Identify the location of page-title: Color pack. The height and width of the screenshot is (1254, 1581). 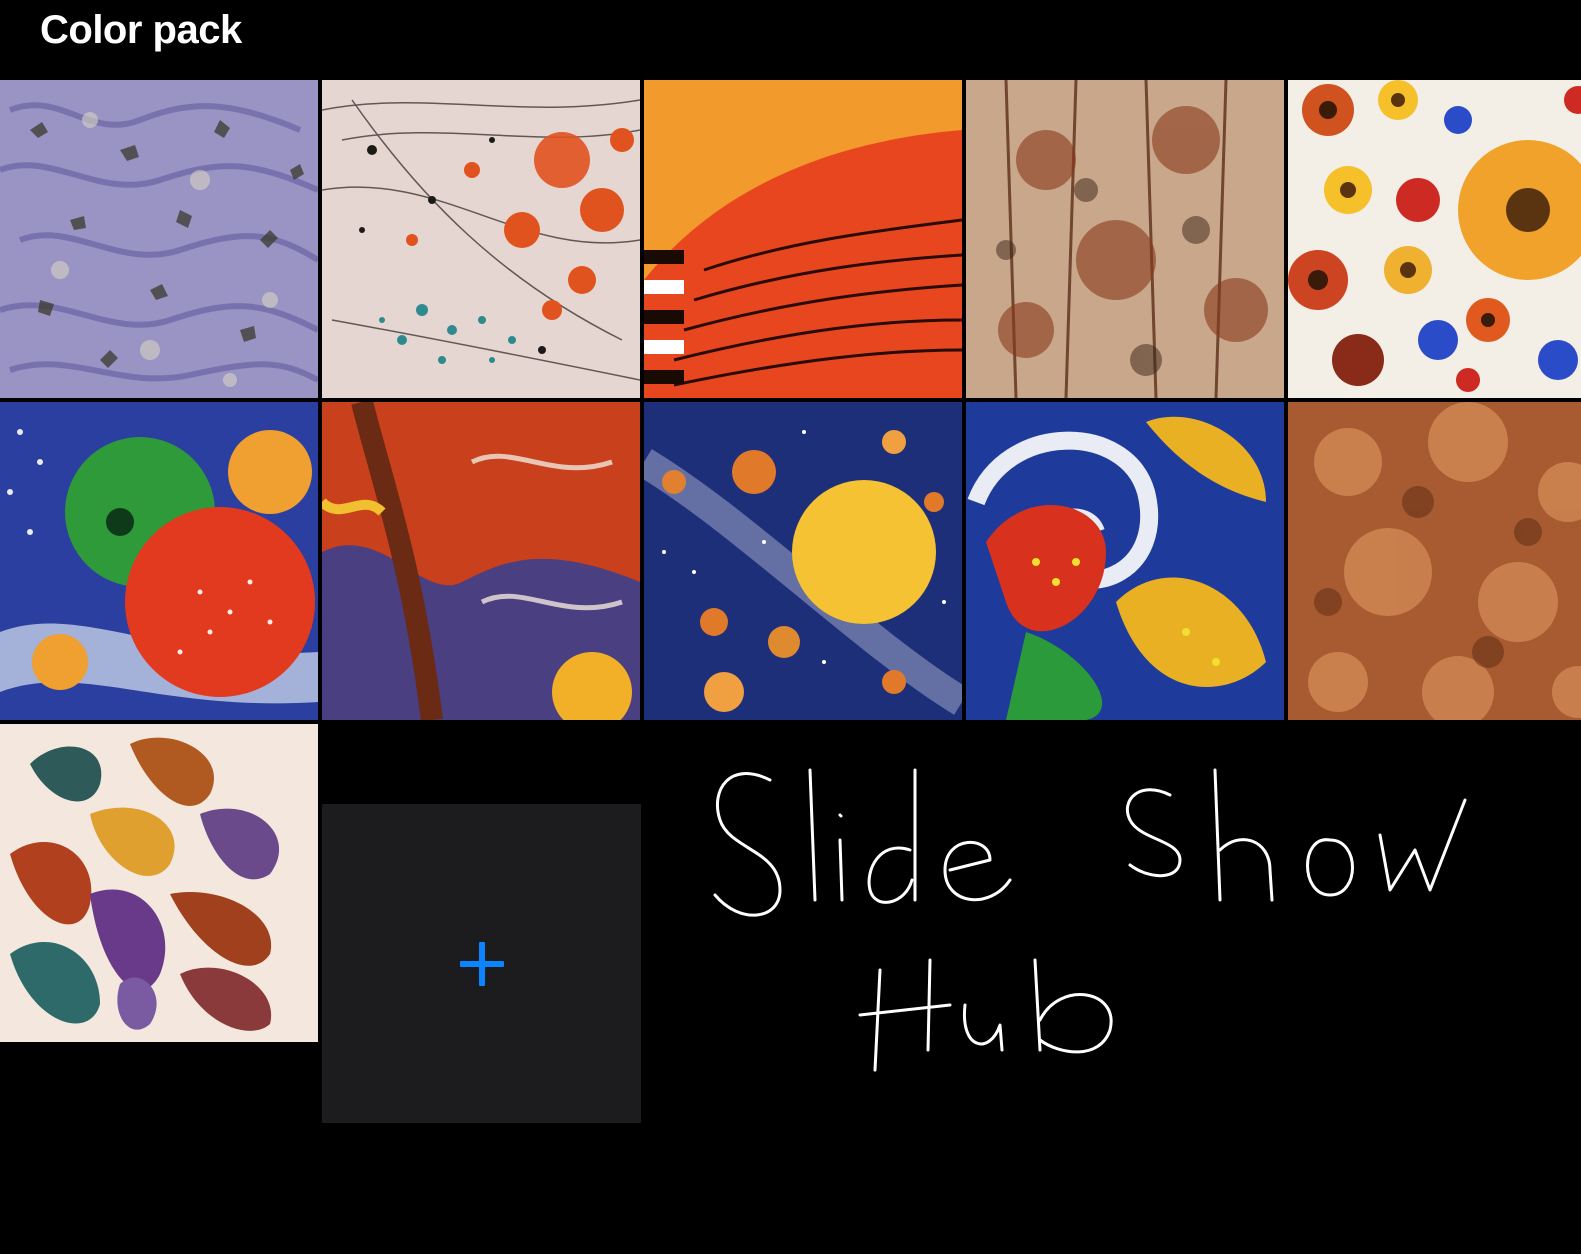
(141, 30).